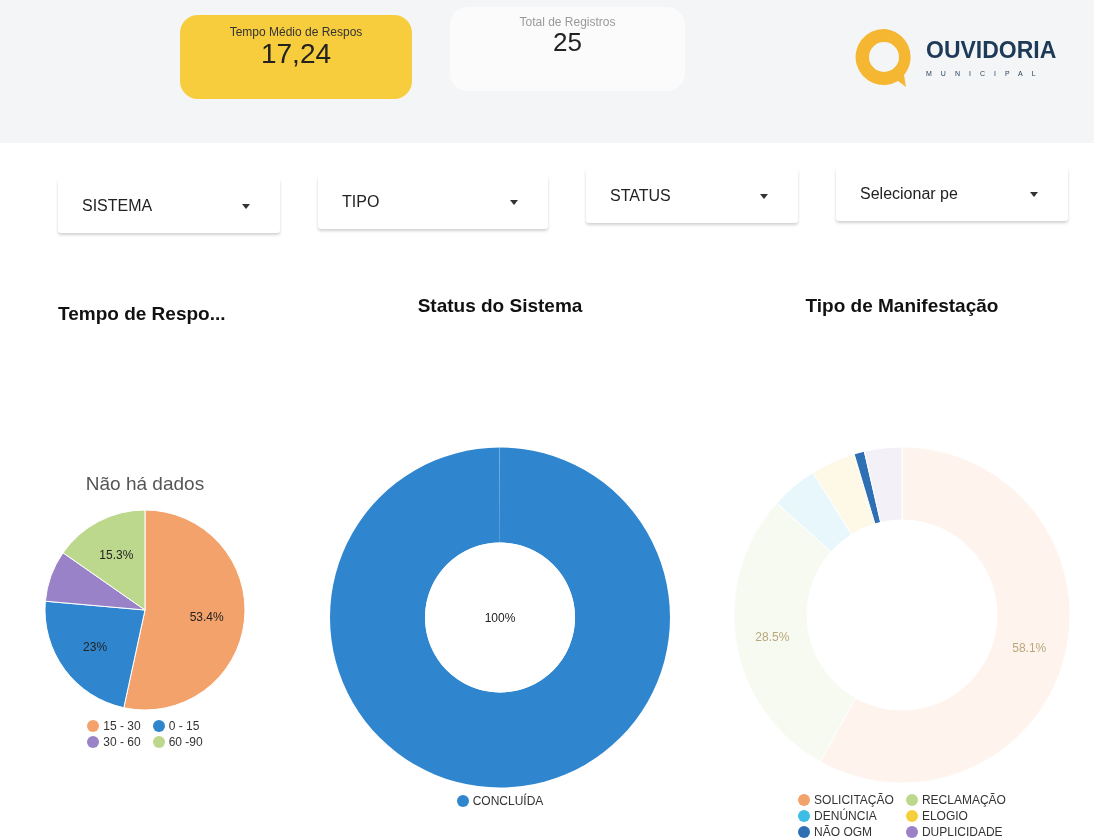 This screenshot has width=1094, height=839. What do you see at coordinates (206, 616) in the screenshot?
I see `value-label: 53.4%` at bounding box center [206, 616].